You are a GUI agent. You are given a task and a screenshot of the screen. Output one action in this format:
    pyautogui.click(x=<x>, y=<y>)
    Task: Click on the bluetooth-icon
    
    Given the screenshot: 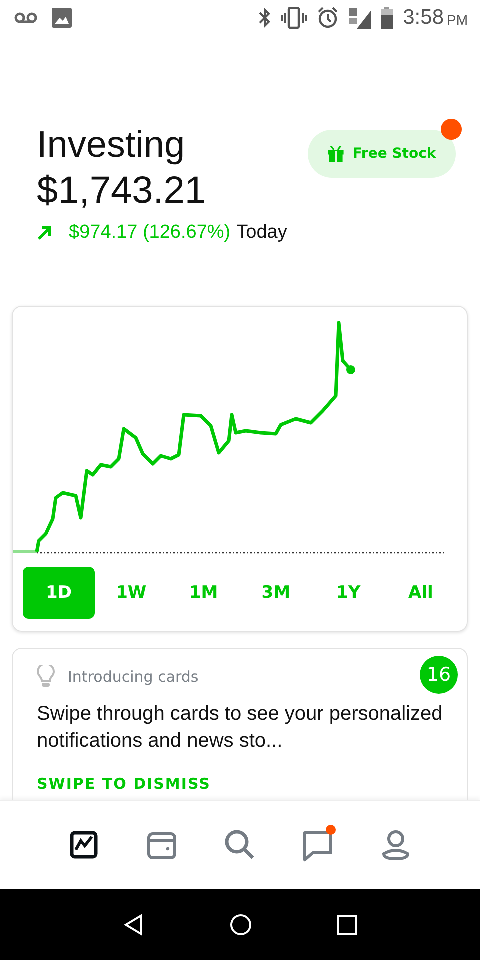 What is the action you would take?
    pyautogui.click(x=265, y=18)
    